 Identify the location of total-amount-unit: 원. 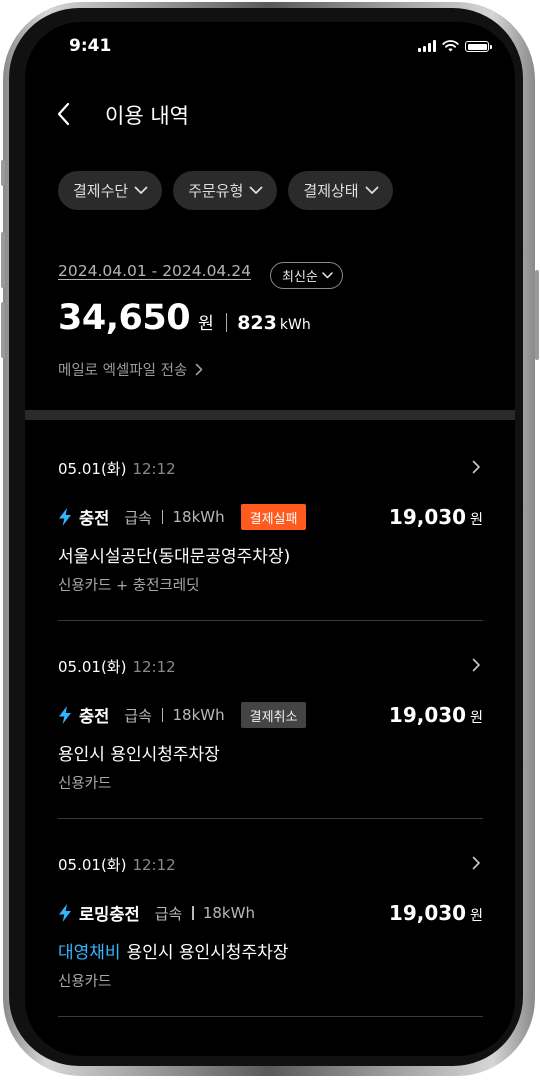
(206, 324).